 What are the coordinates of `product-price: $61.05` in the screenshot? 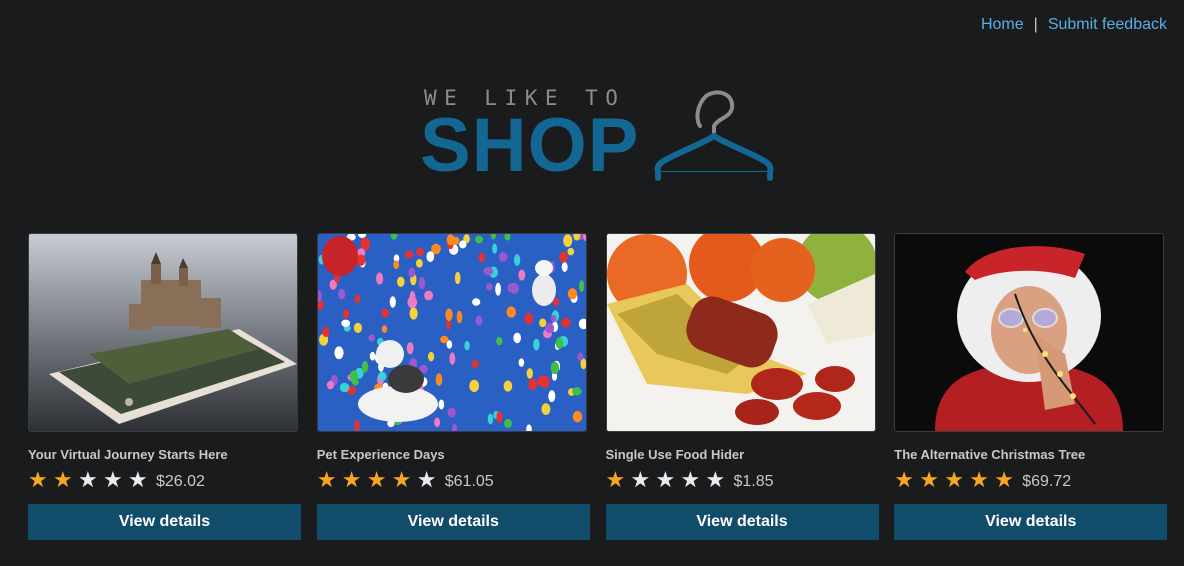 It's located at (469, 481).